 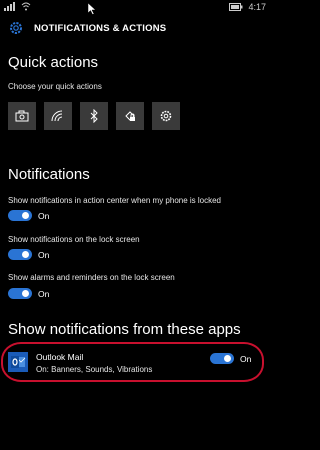 I want to click on quick-action-camera, so click(x=22, y=116).